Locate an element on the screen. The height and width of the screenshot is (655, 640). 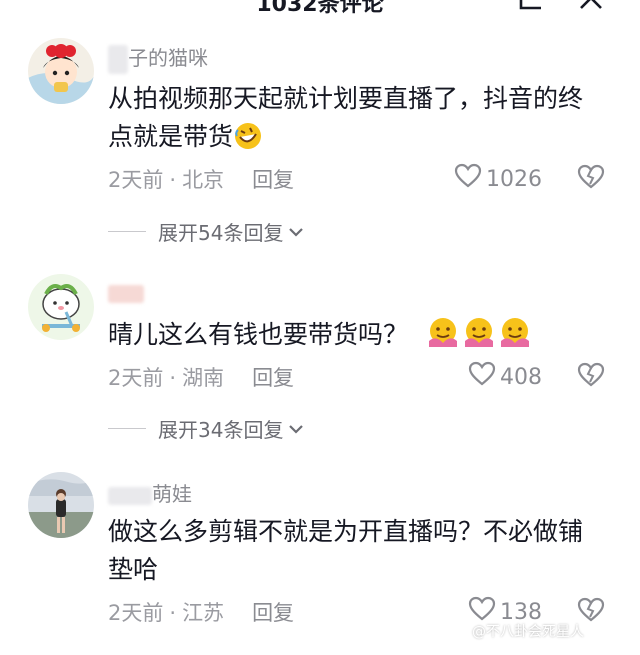
username is located at coordinates (126, 292).